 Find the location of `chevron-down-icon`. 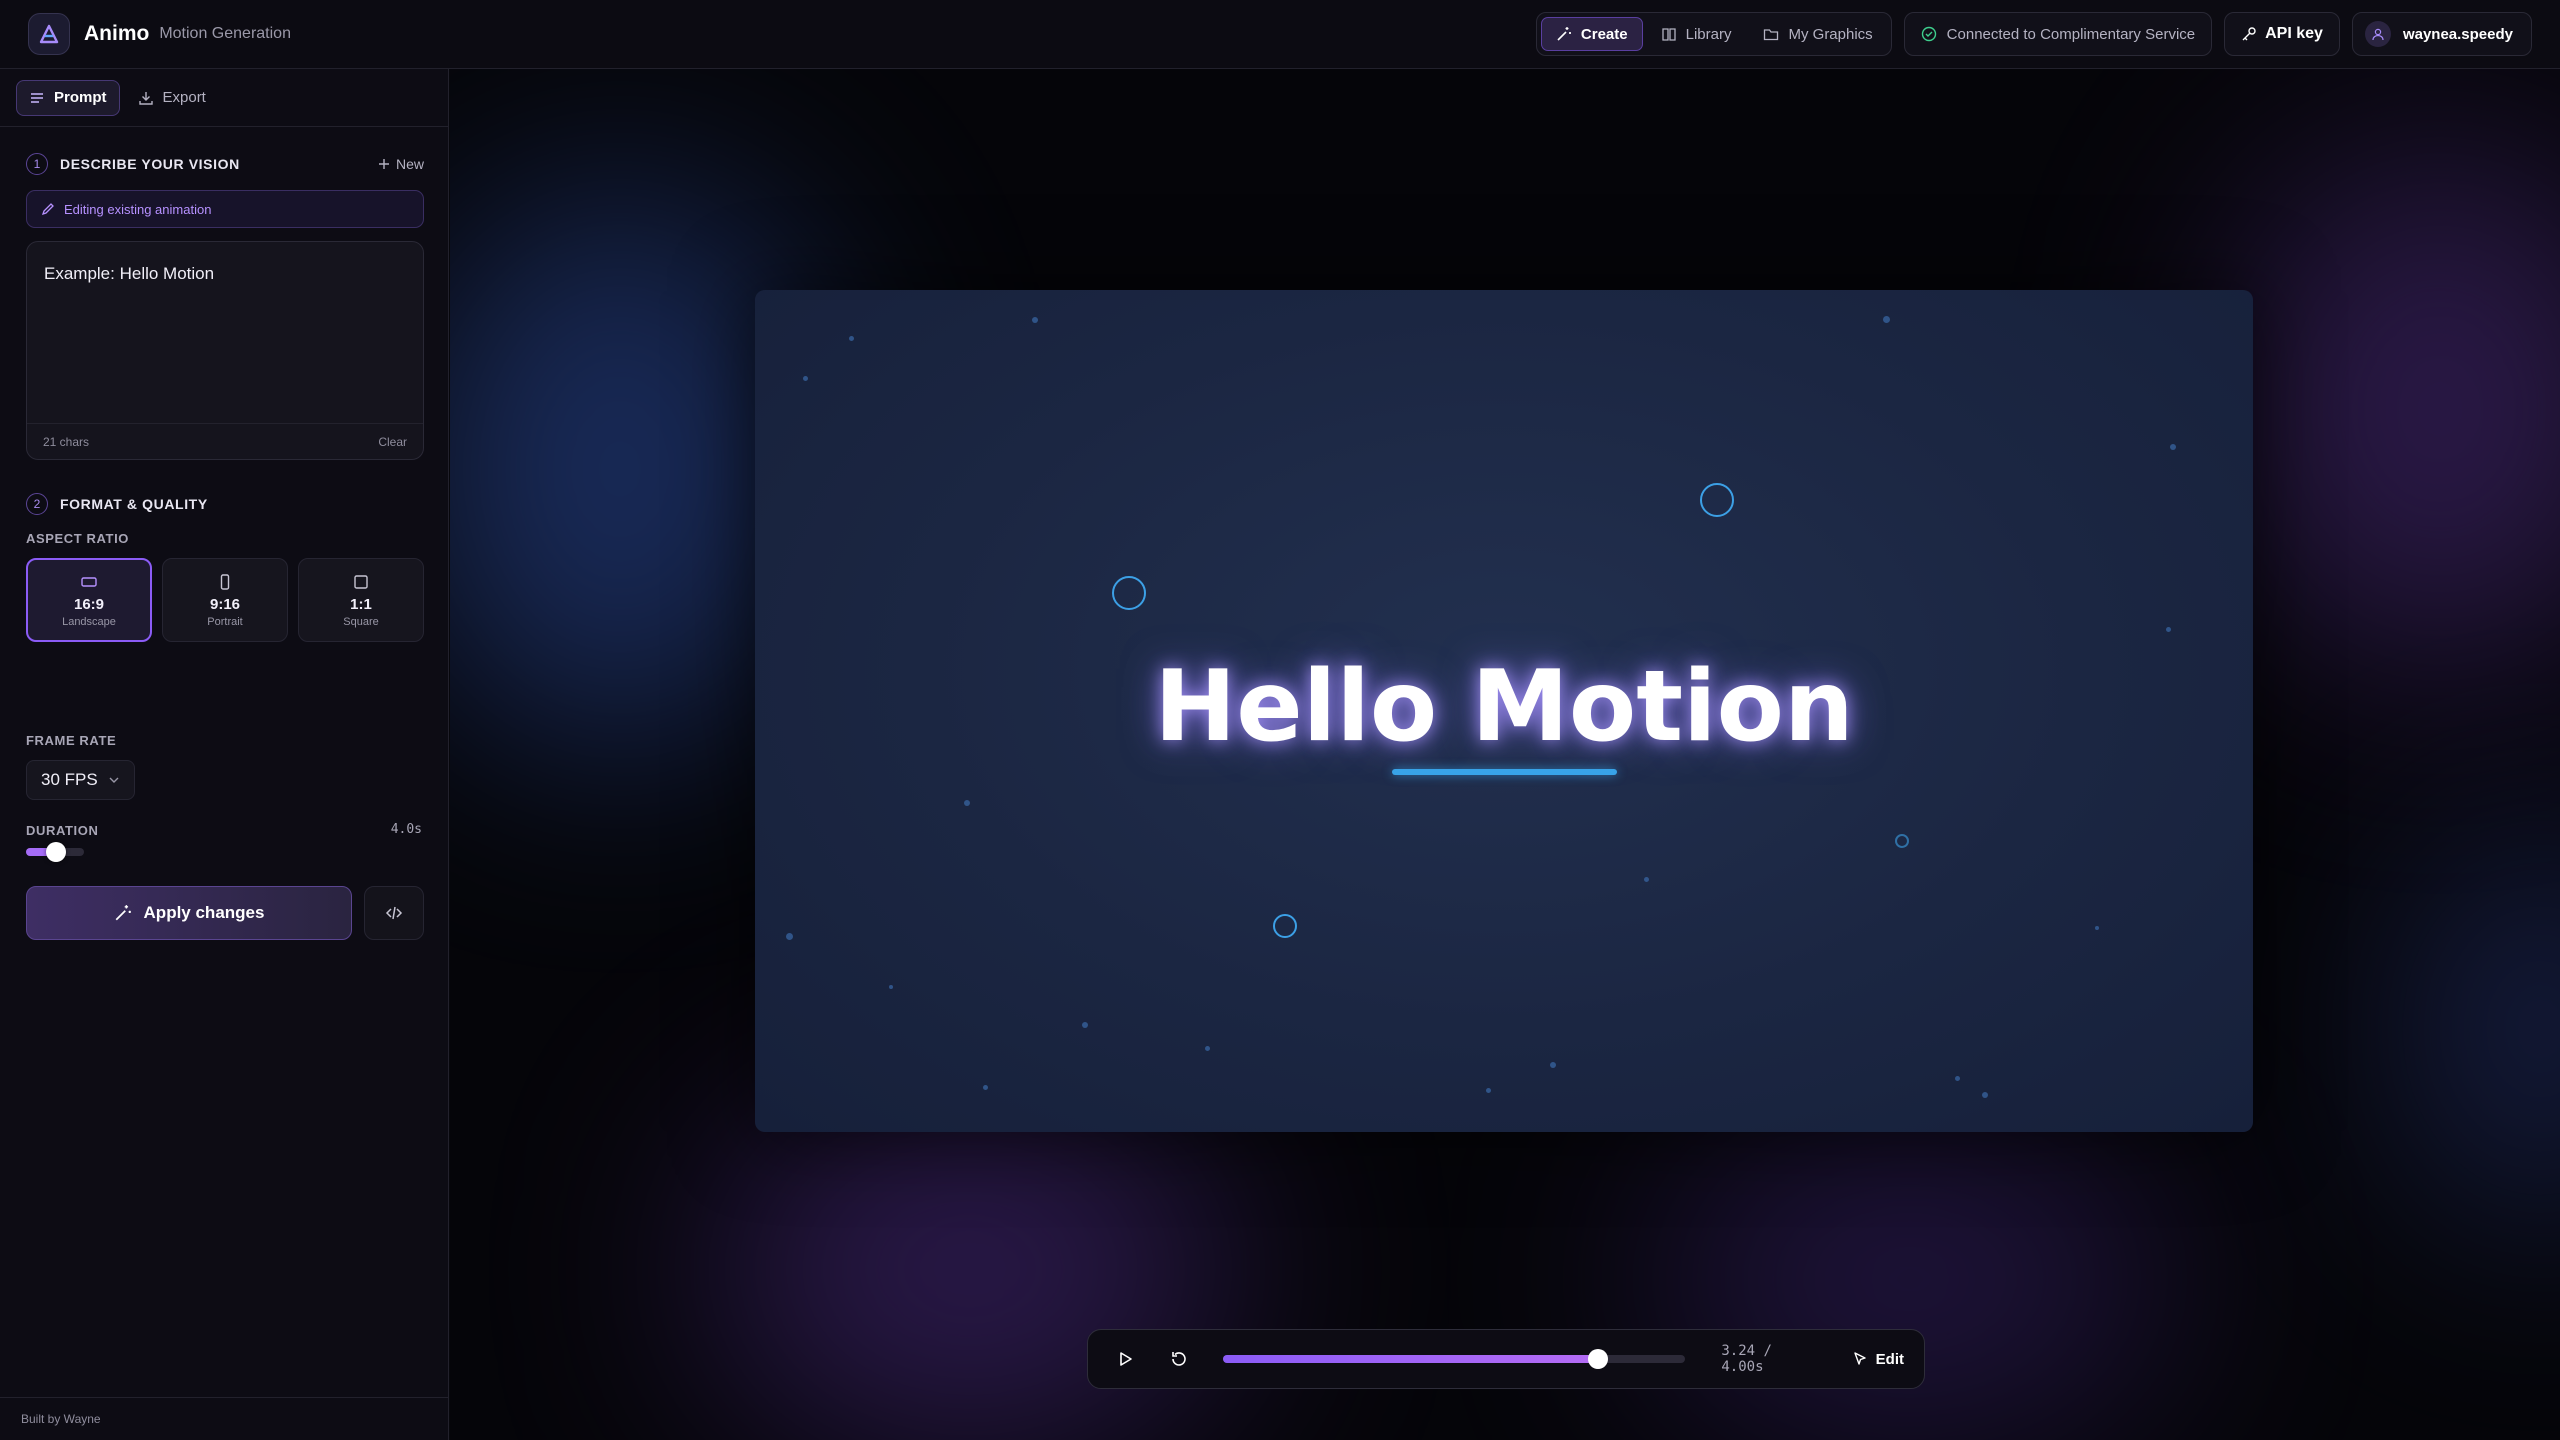

chevron-down-icon is located at coordinates (114, 780).